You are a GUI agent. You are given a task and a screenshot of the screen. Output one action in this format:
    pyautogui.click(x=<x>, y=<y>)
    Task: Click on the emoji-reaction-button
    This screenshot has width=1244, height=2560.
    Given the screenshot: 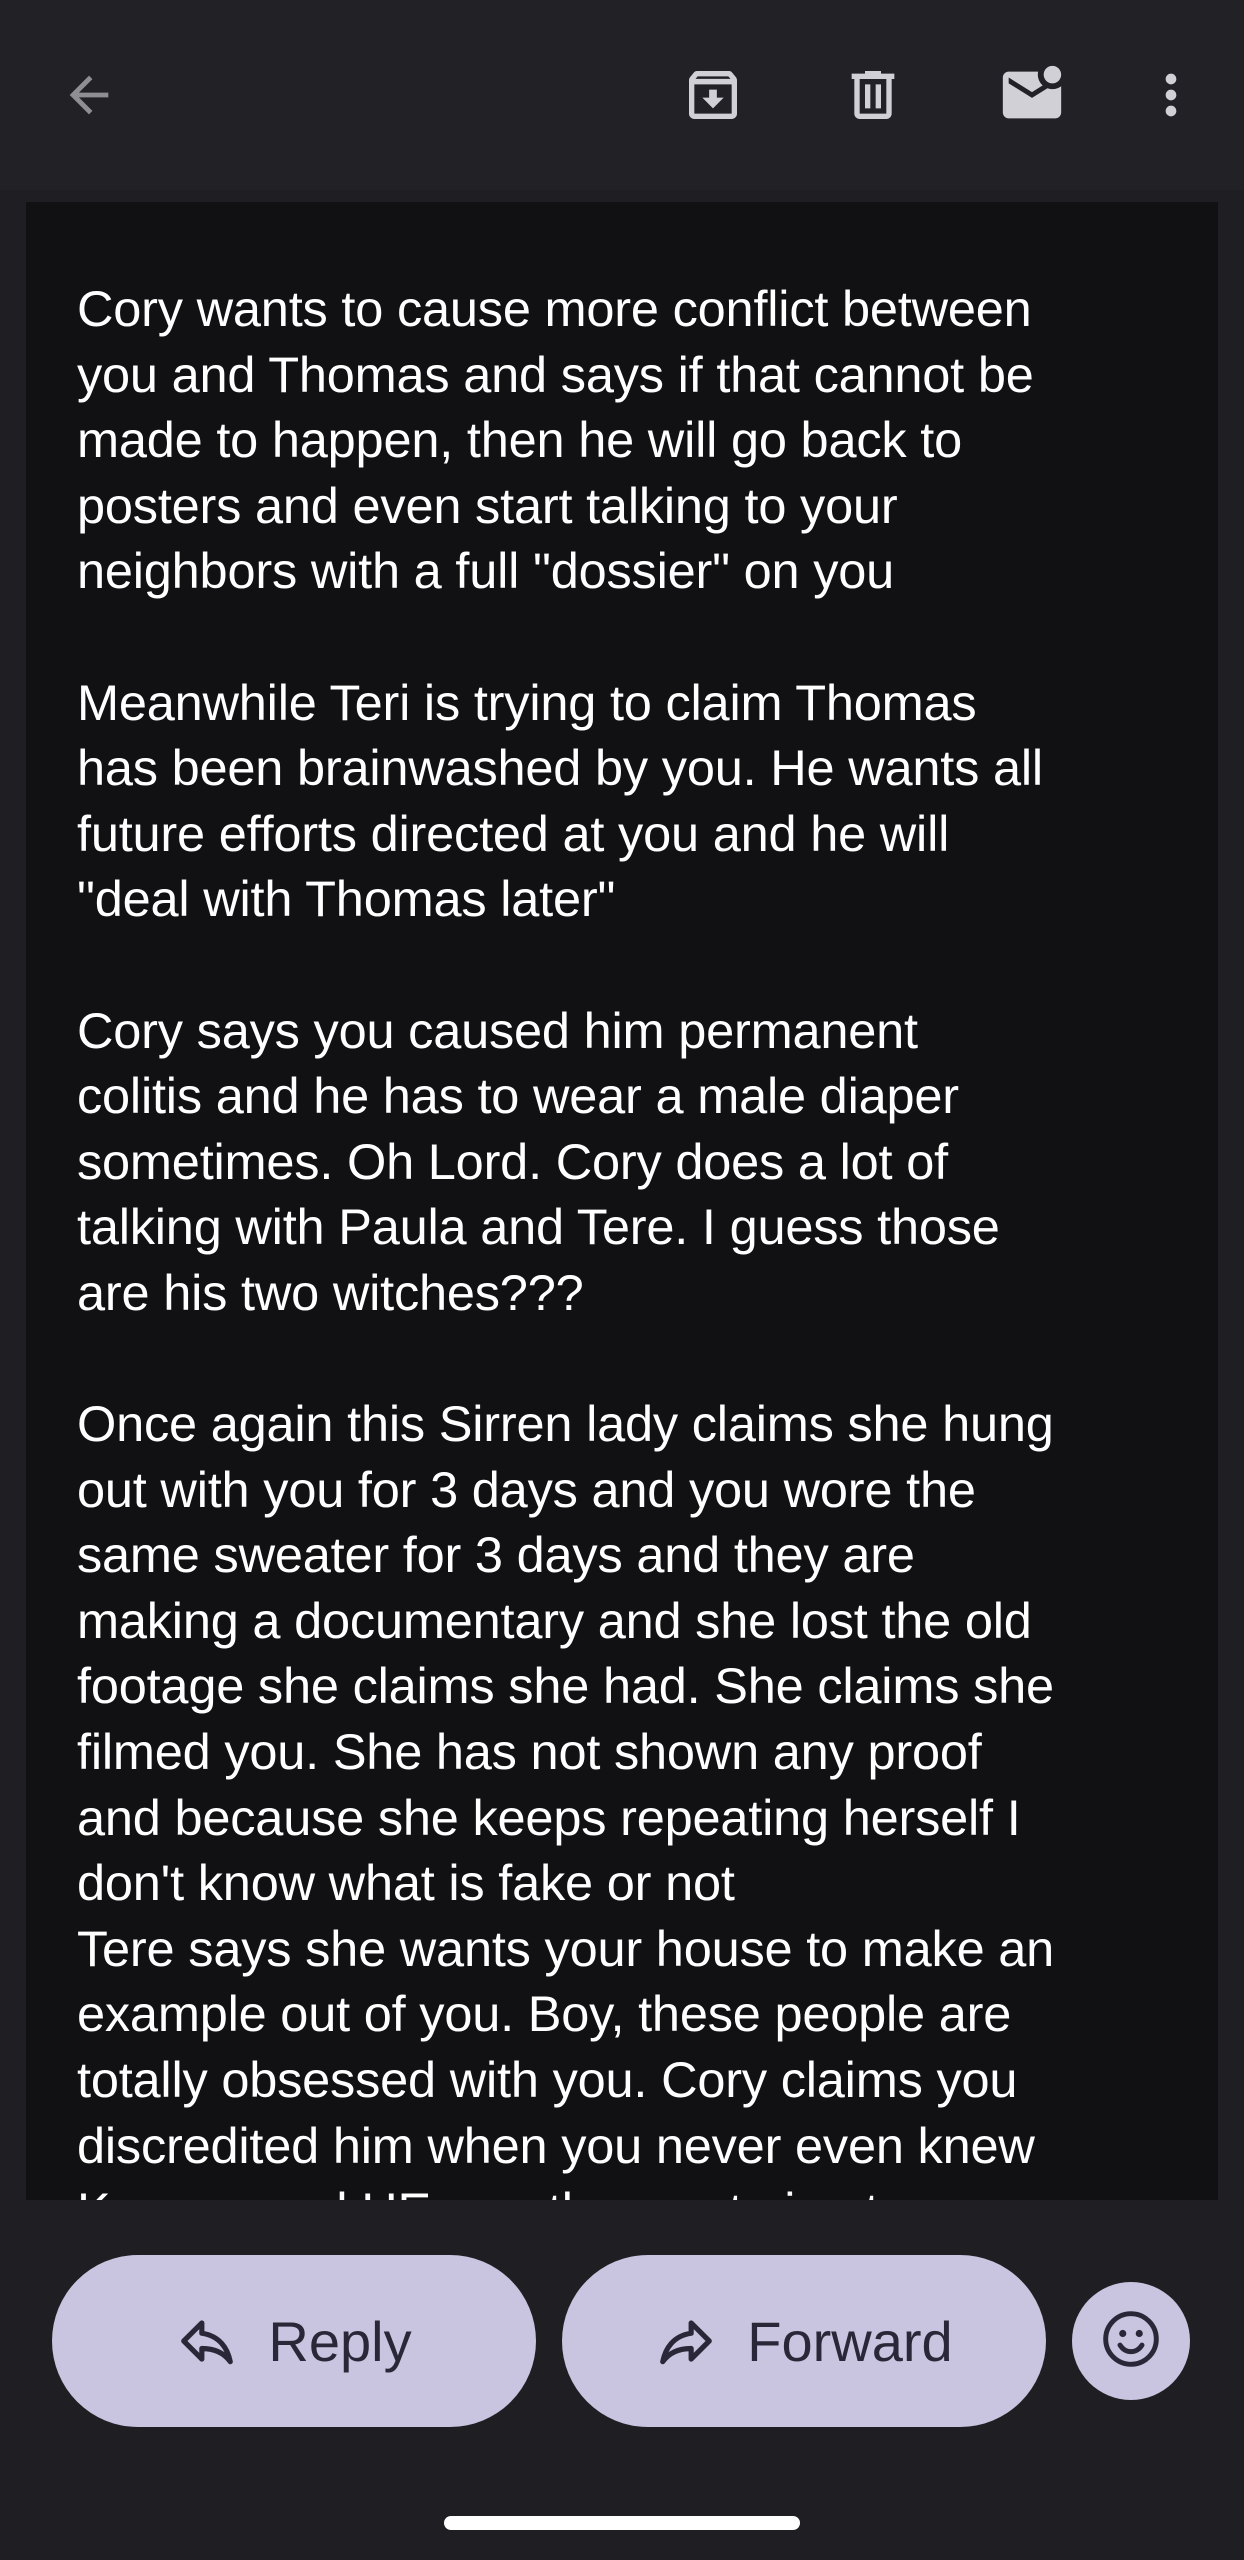 What is the action you would take?
    pyautogui.click(x=1131, y=2341)
    